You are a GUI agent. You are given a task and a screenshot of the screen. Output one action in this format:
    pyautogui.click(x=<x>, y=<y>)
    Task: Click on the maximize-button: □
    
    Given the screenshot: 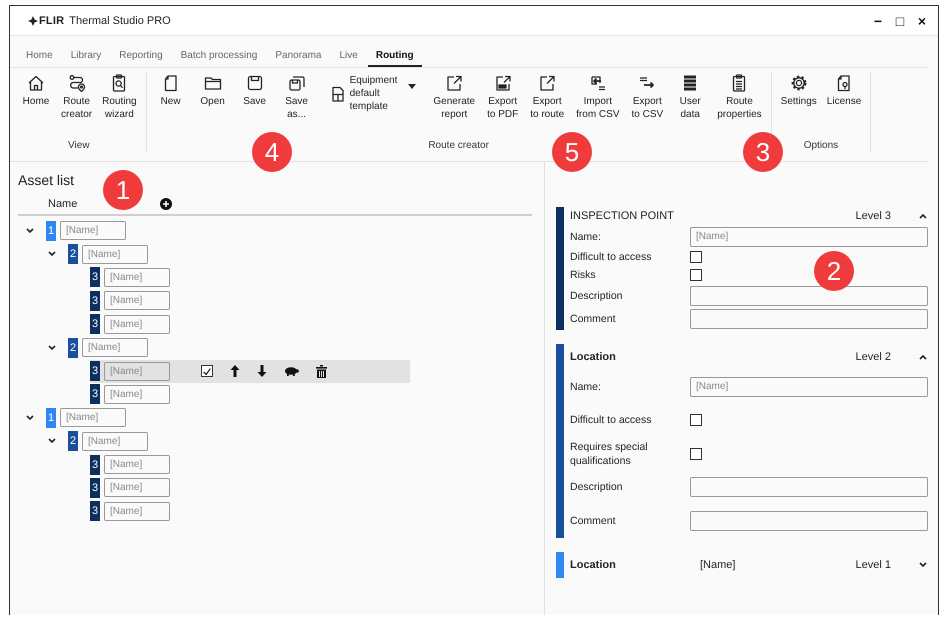 What is the action you would take?
    pyautogui.click(x=900, y=20)
    